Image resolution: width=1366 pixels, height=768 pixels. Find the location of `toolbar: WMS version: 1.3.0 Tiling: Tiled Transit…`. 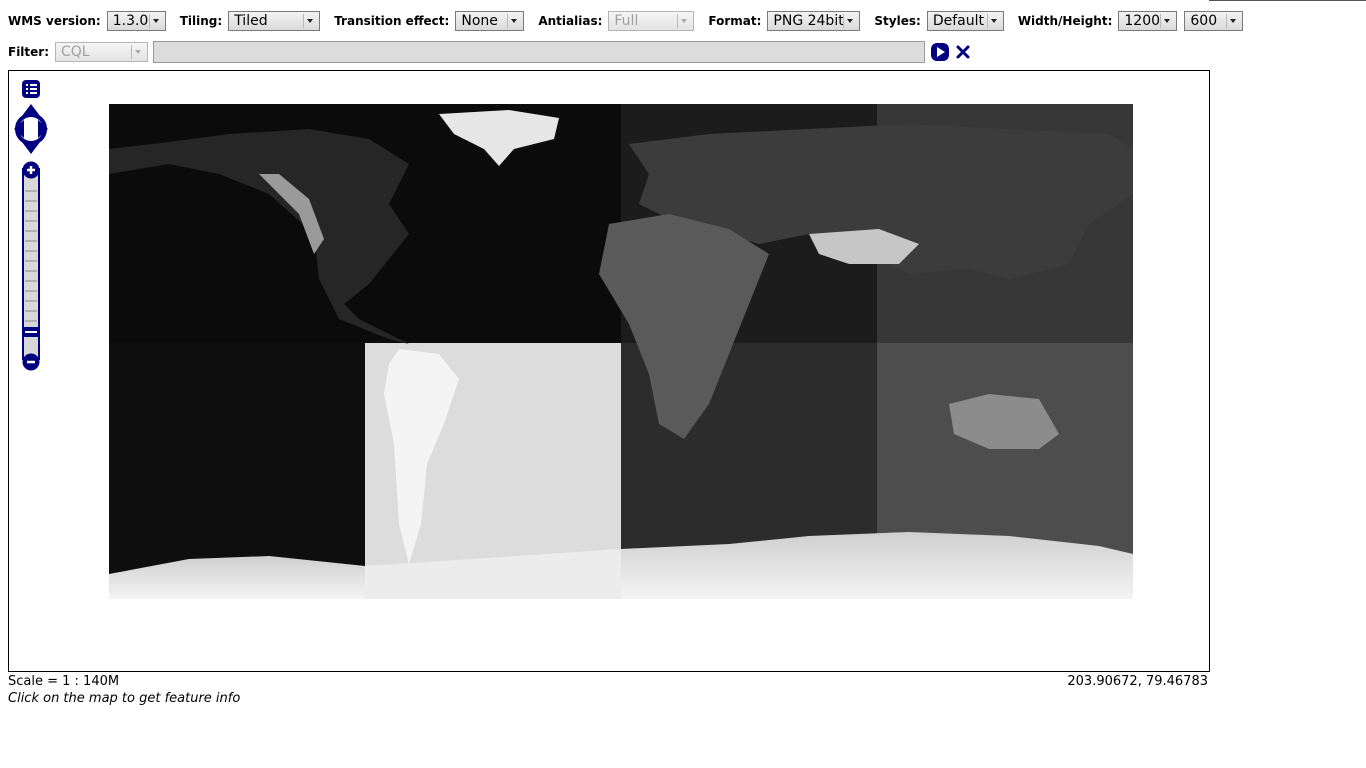

toolbar: WMS version: 1.3.0 Tiling: Tiled Transit… is located at coordinates (632, 21).